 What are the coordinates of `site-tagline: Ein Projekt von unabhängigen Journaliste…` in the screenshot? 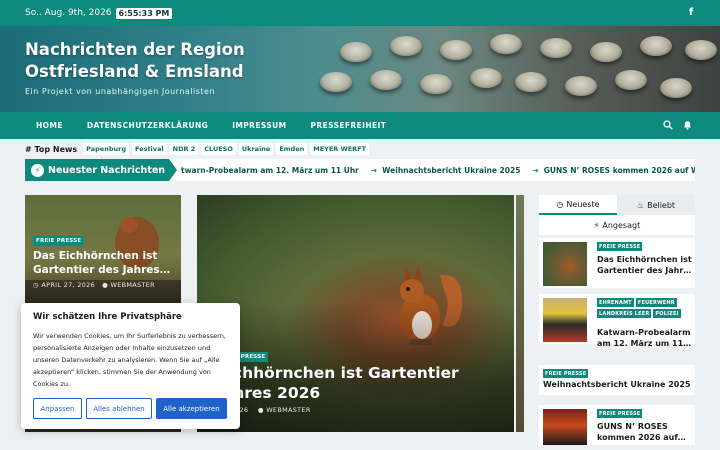 It's located at (120, 91).